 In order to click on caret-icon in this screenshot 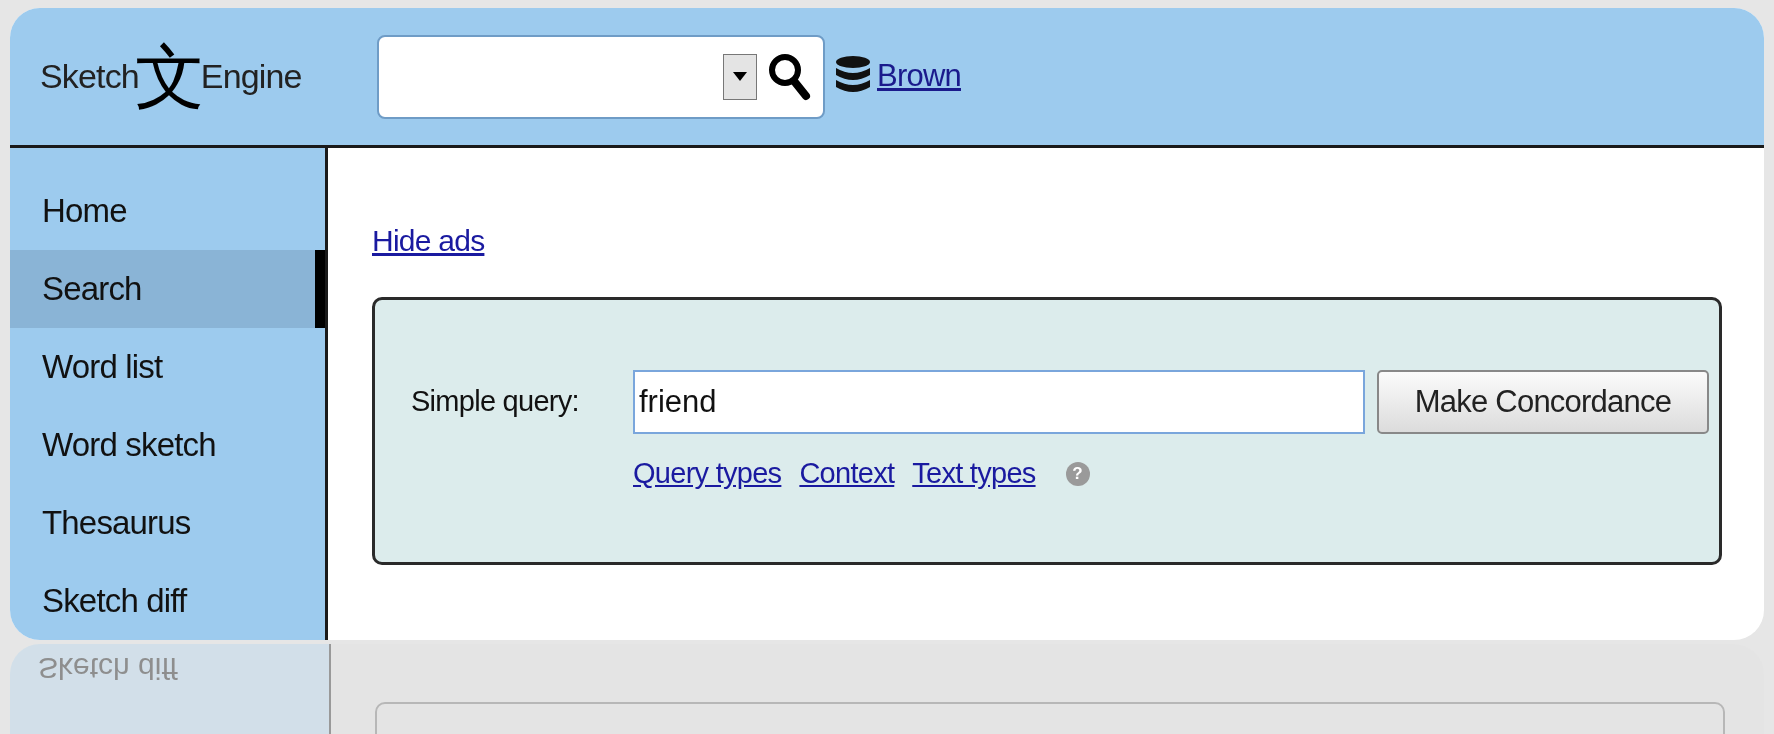, I will do `click(740, 76)`.